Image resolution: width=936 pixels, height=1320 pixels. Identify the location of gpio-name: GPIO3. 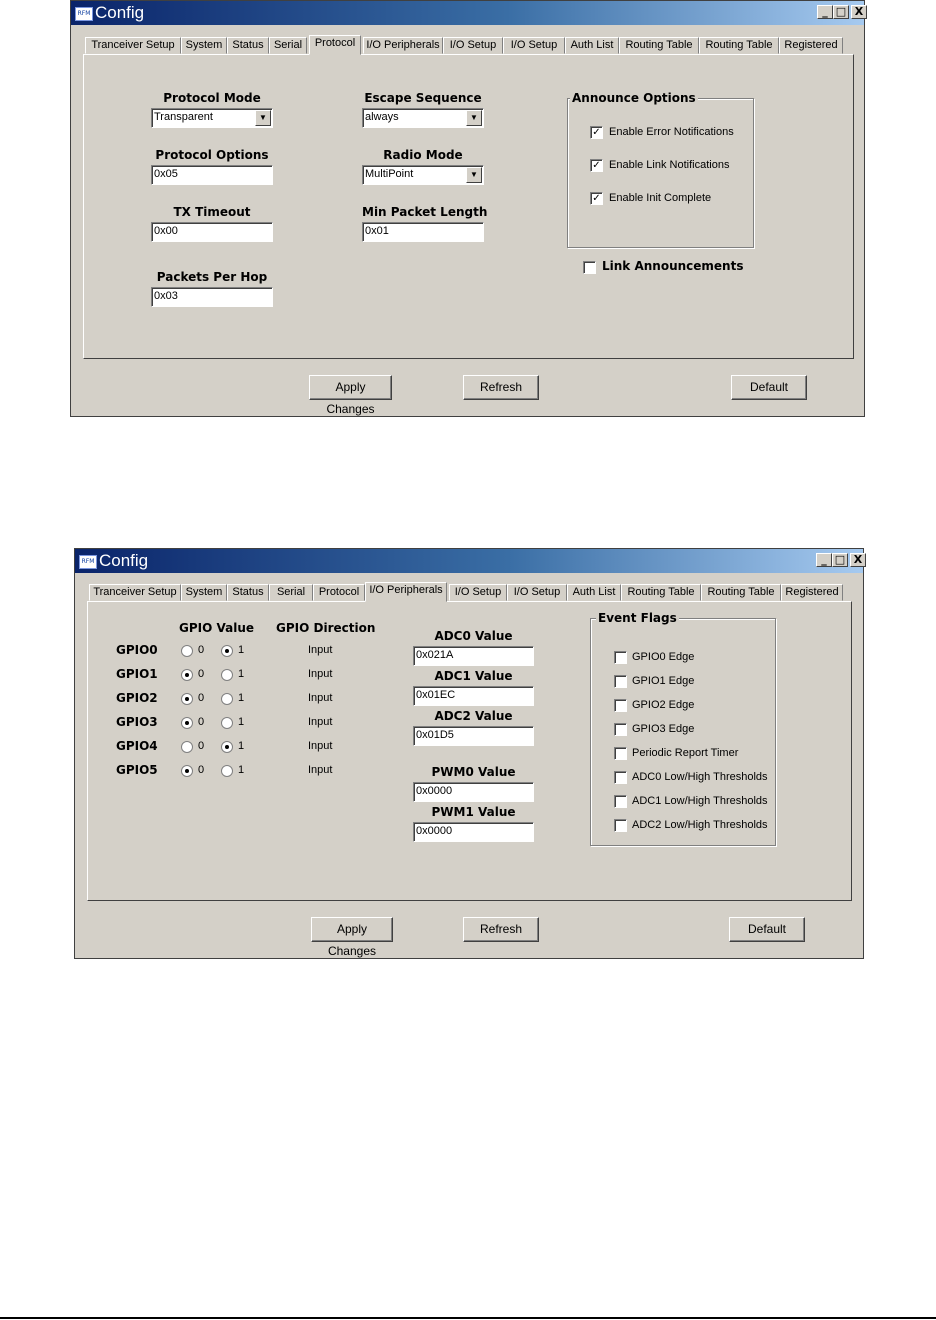
(137, 722).